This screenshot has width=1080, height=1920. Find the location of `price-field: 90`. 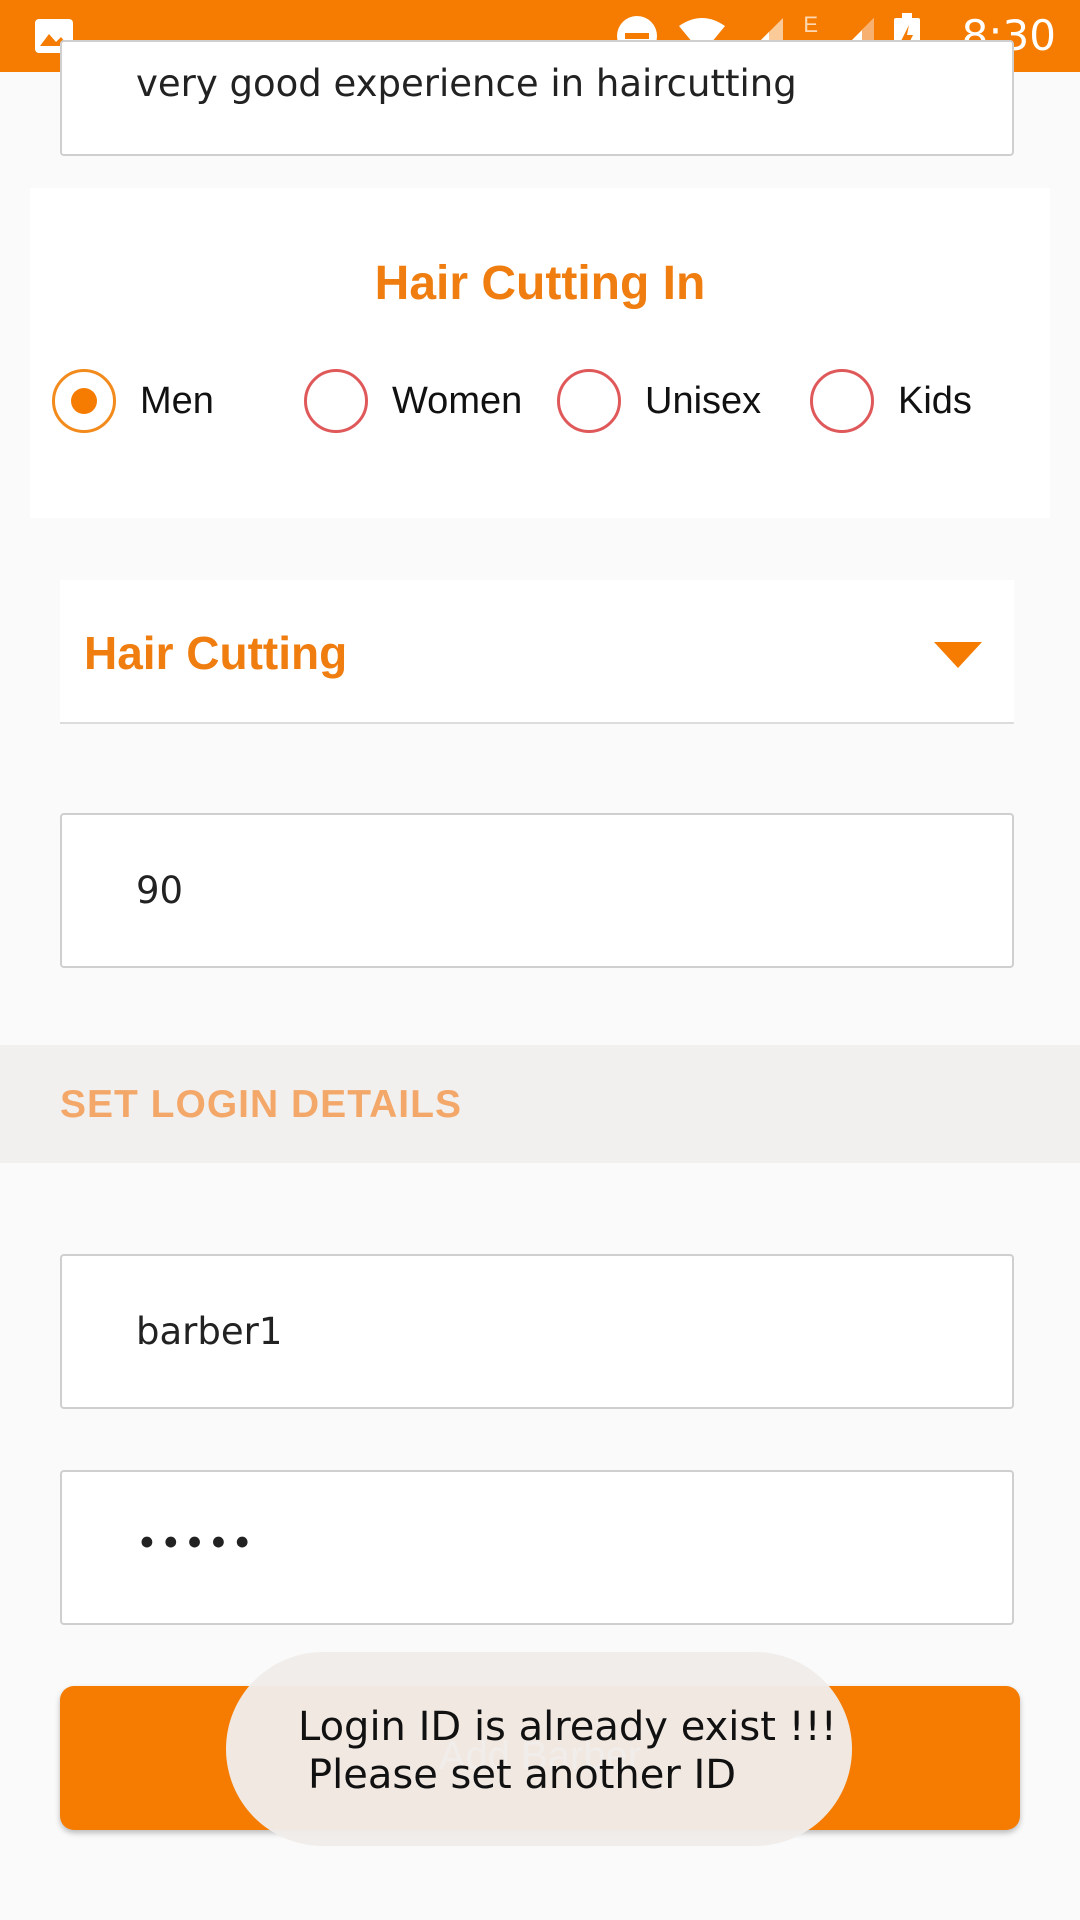

price-field: 90 is located at coordinates (537, 890).